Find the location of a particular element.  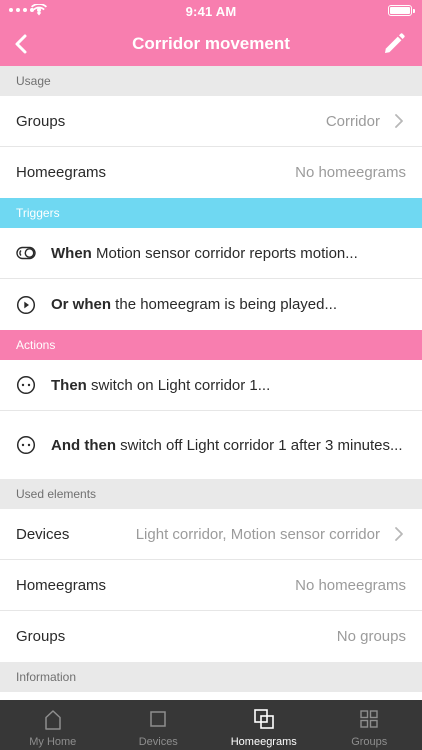

used-homeegrams-row: Homeegrams No homeegrams is located at coordinates (211, 585).